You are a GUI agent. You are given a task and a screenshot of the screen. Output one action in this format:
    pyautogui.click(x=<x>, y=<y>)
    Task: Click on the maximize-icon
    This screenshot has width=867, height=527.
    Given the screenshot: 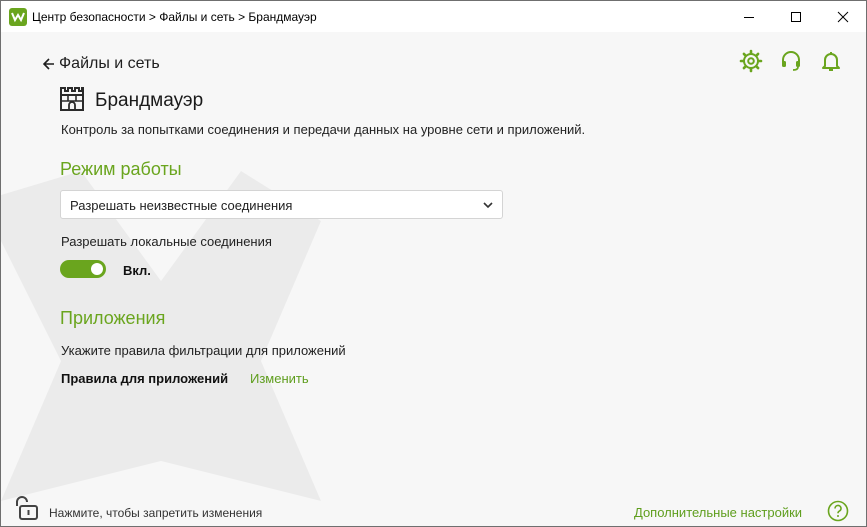 What is the action you would take?
    pyautogui.click(x=796, y=16)
    